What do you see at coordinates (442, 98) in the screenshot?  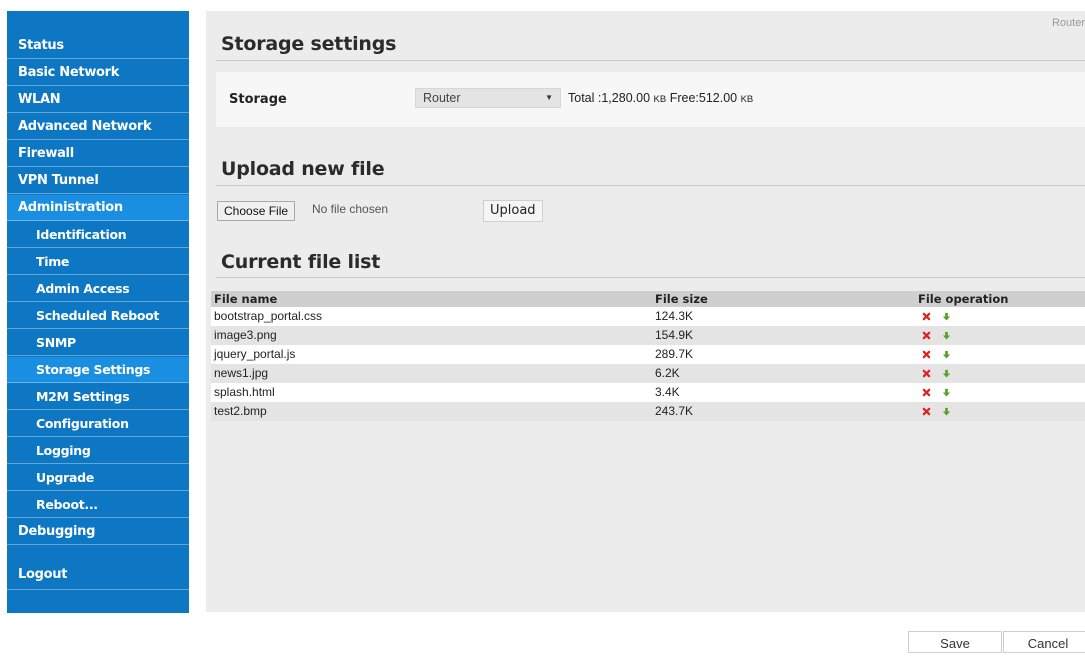 I see `storage-select-value: Router` at bounding box center [442, 98].